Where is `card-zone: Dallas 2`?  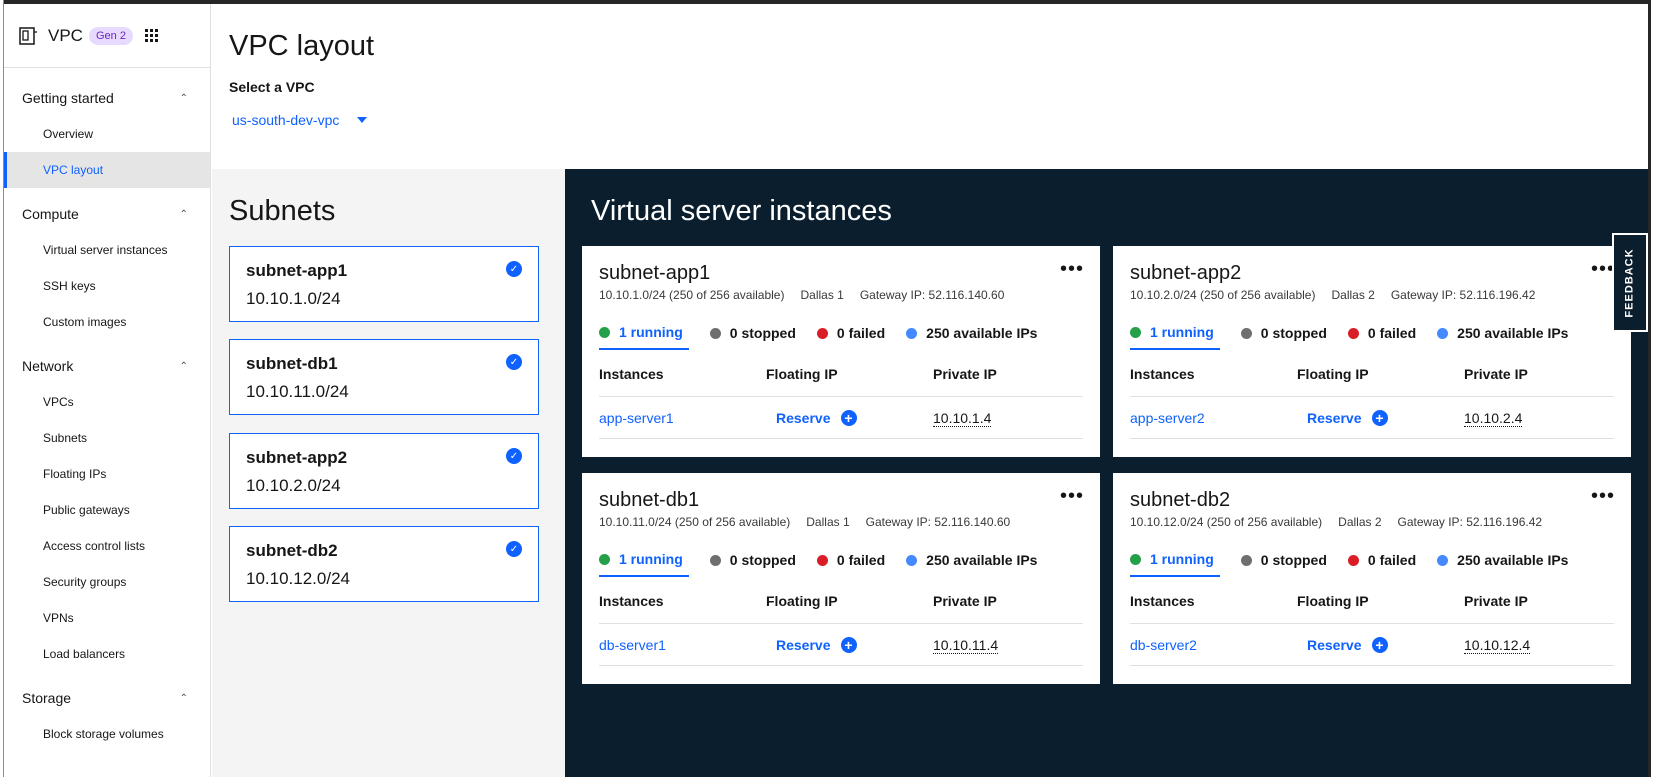
card-zone: Dallas 2 is located at coordinates (1353, 295).